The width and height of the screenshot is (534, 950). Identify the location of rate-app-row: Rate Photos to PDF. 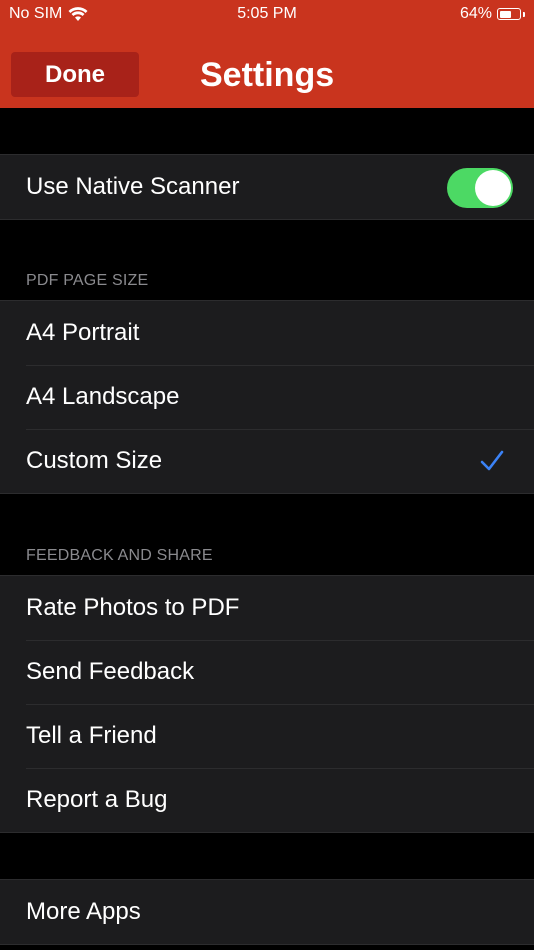
(267, 608).